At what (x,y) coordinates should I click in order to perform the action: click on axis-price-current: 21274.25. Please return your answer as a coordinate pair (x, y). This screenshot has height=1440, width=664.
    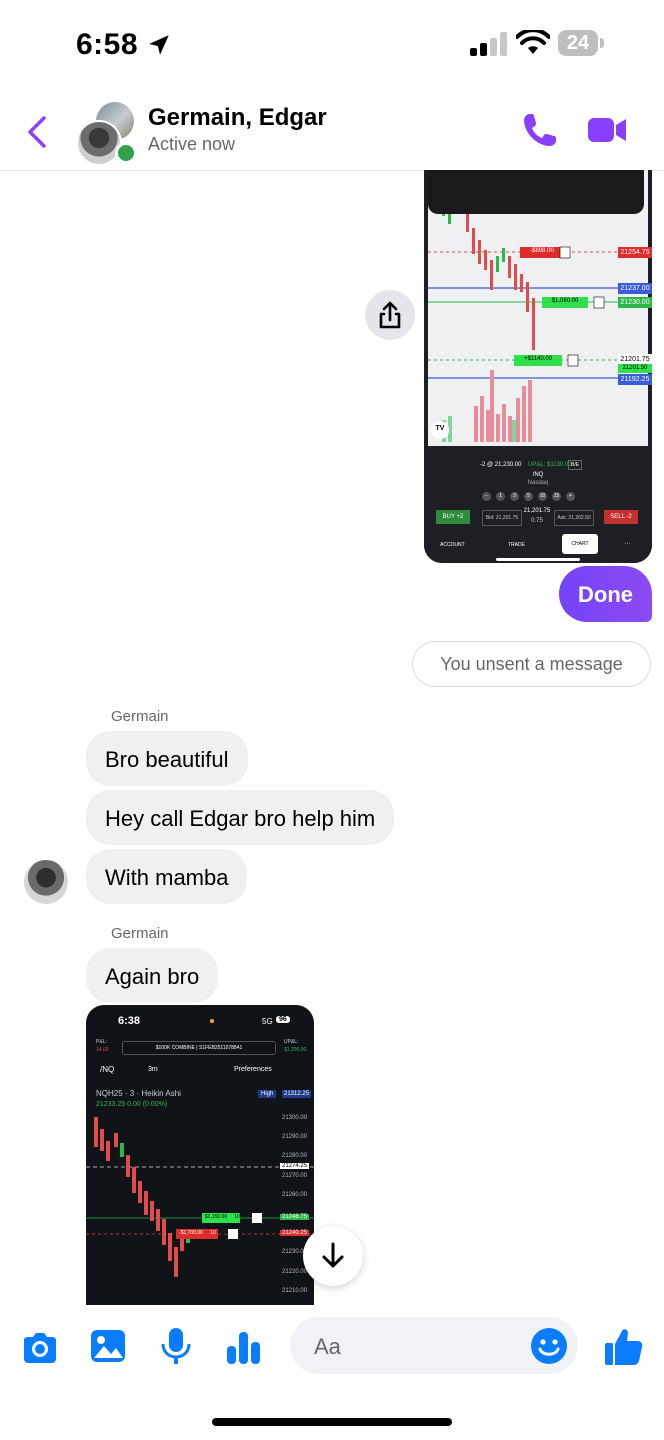
    Looking at the image, I should click on (295, 1166).